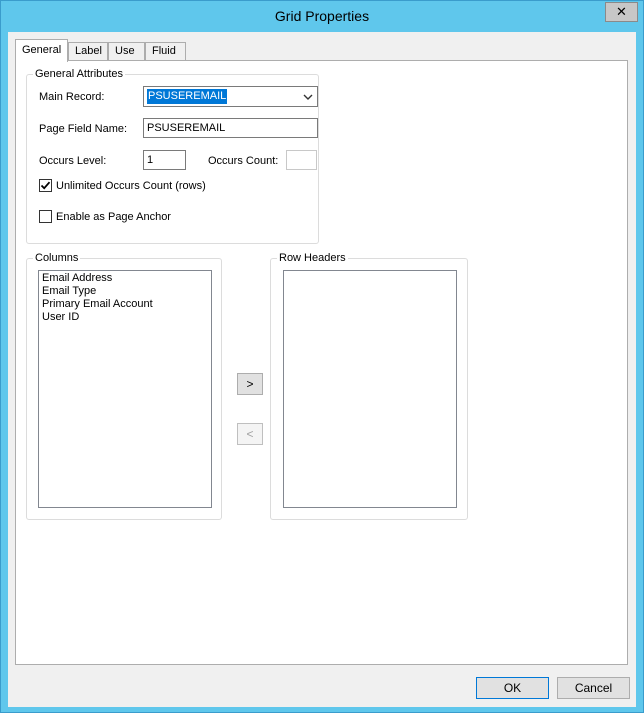 This screenshot has width=644, height=713. I want to click on page-anchor-checkbox, so click(45, 216).